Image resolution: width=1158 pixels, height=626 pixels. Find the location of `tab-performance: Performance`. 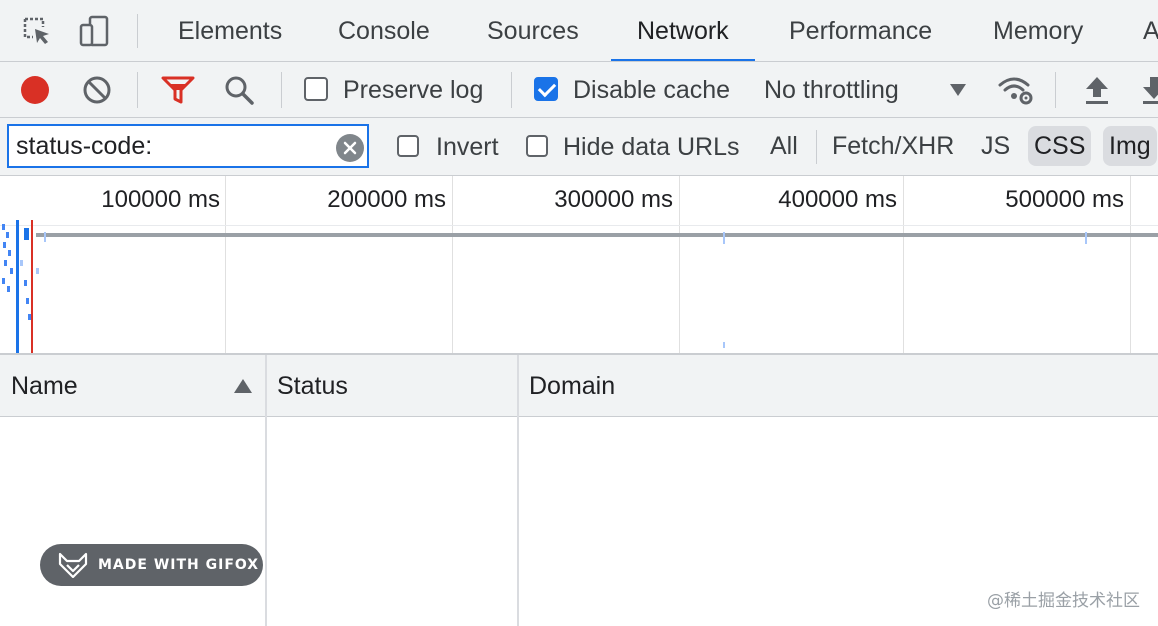

tab-performance: Performance is located at coordinates (860, 30).